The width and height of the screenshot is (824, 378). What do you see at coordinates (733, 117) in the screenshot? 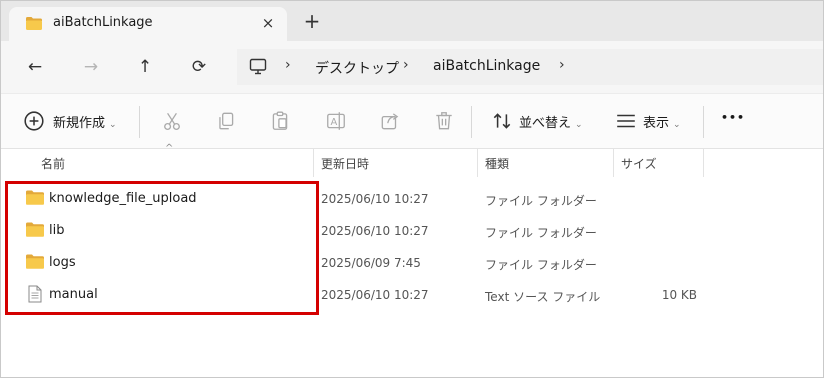
I see `more-options-button: •••` at bounding box center [733, 117].